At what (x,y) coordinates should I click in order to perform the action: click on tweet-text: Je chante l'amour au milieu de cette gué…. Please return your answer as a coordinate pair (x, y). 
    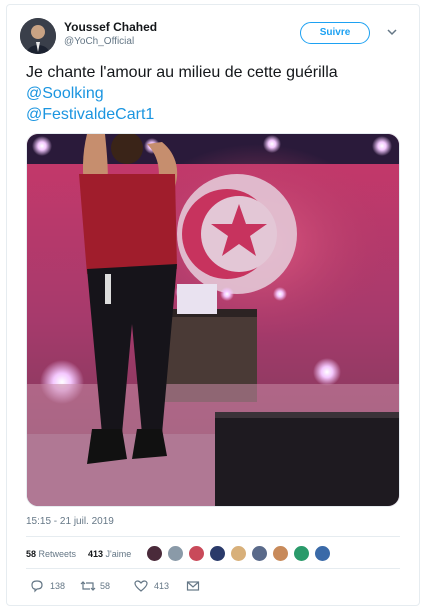
    Looking at the image, I should click on (211, 93).